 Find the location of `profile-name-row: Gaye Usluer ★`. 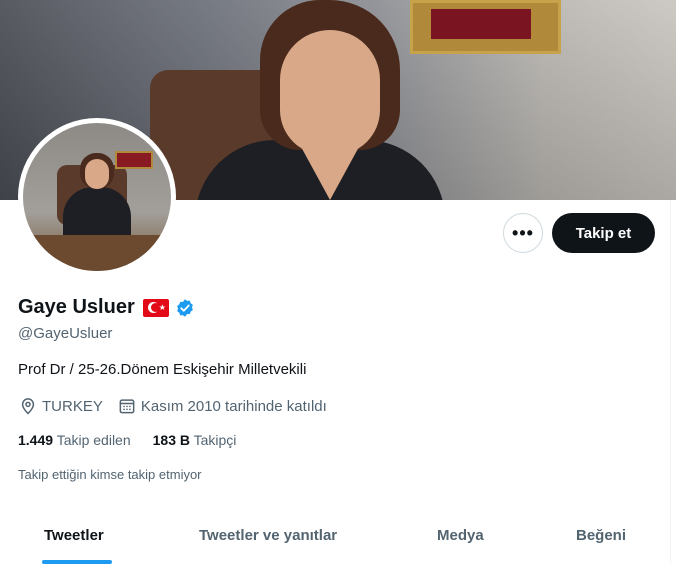

profile-name-row: Gaye Usluer ★ is located at coordinates (106, 307).